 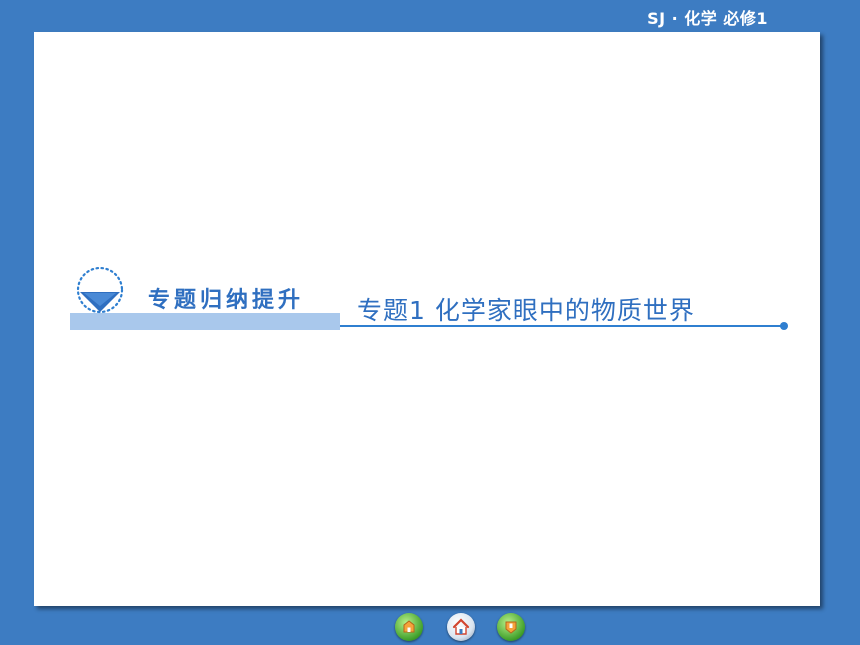 I want to click on section-badge-icon, so click(x=102, y=291).